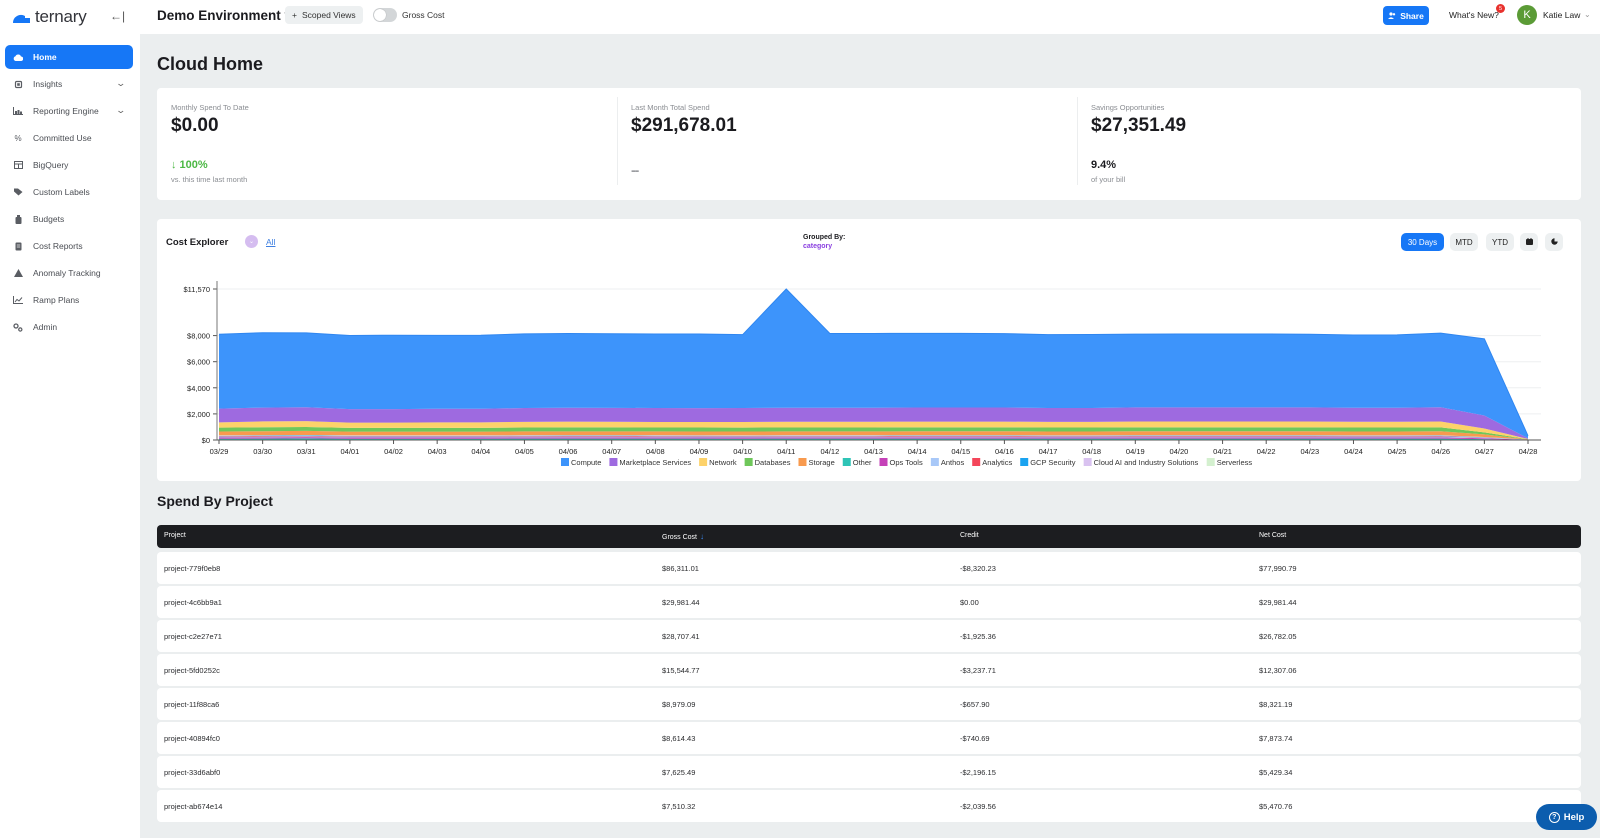 The image size is (1600, 838). I want to click on sidebar-item-home: Home, so click(69, 57).